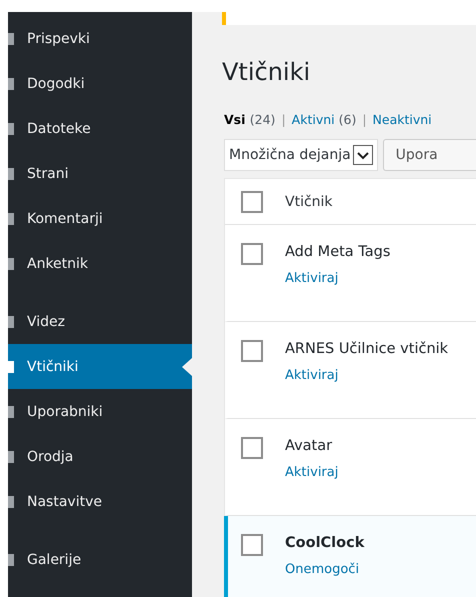  I want to click on sidebar-item: Galerije, so click(100, 559).